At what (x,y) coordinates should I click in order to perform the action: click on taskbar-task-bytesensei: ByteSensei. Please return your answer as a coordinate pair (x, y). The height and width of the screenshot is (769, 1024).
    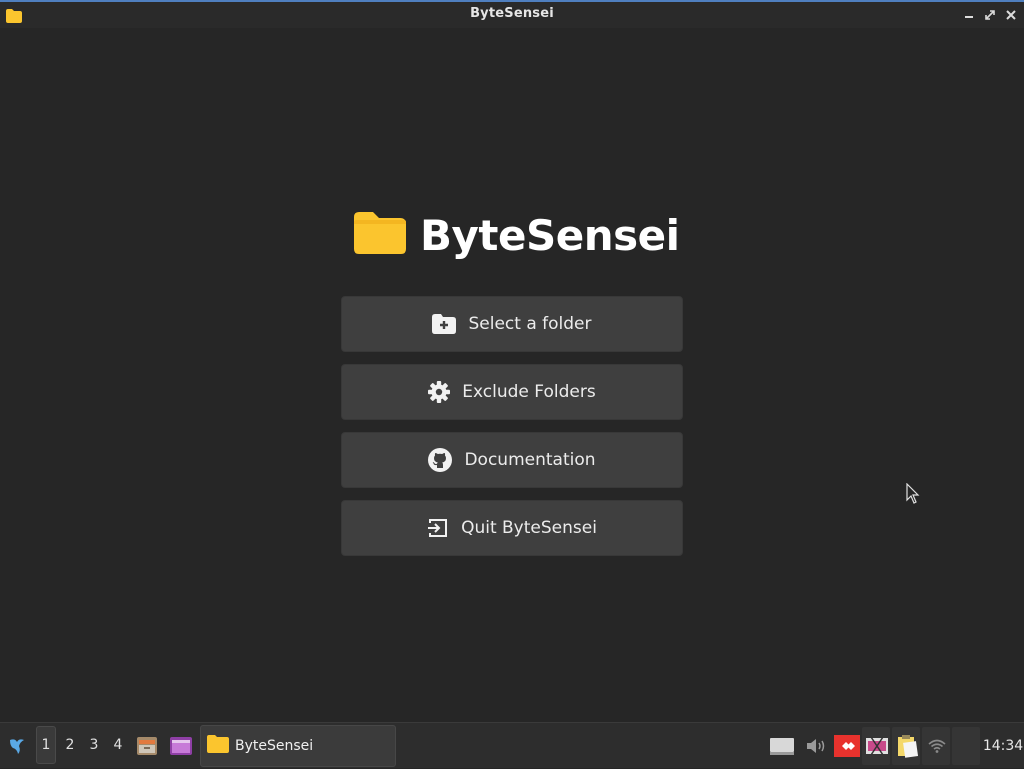
    Looking at the image, I should click on (298, 746).